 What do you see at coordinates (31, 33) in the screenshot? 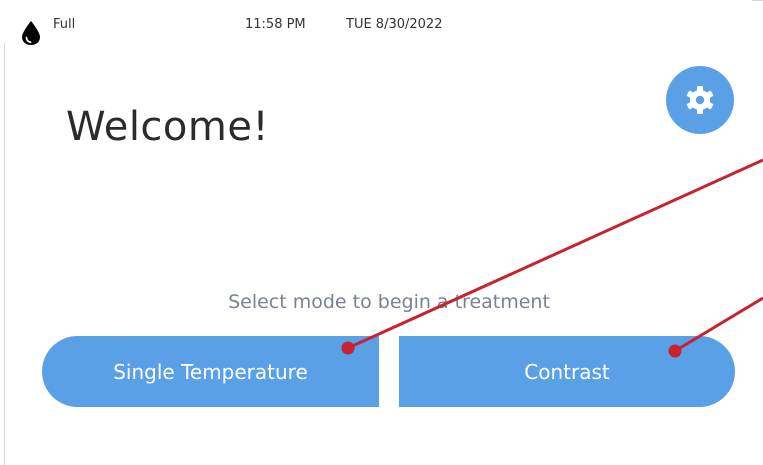
I see `water-drop-icon` at bounding box center [31, 33].